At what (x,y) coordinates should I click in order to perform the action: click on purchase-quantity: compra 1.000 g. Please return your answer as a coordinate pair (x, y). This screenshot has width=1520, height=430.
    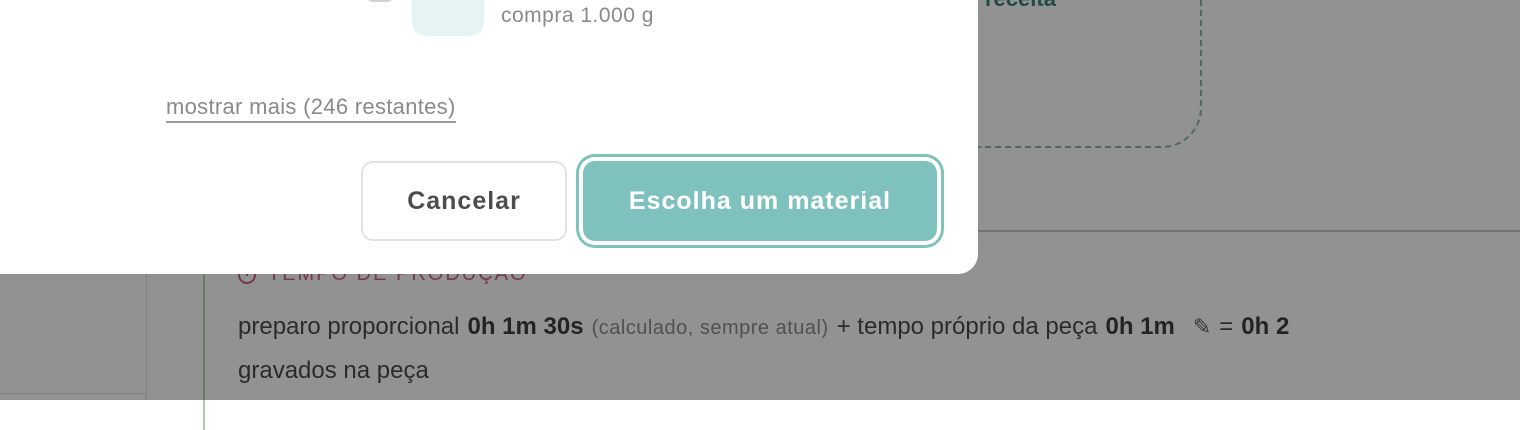
    Looking at the image, I should click on (577, 15).